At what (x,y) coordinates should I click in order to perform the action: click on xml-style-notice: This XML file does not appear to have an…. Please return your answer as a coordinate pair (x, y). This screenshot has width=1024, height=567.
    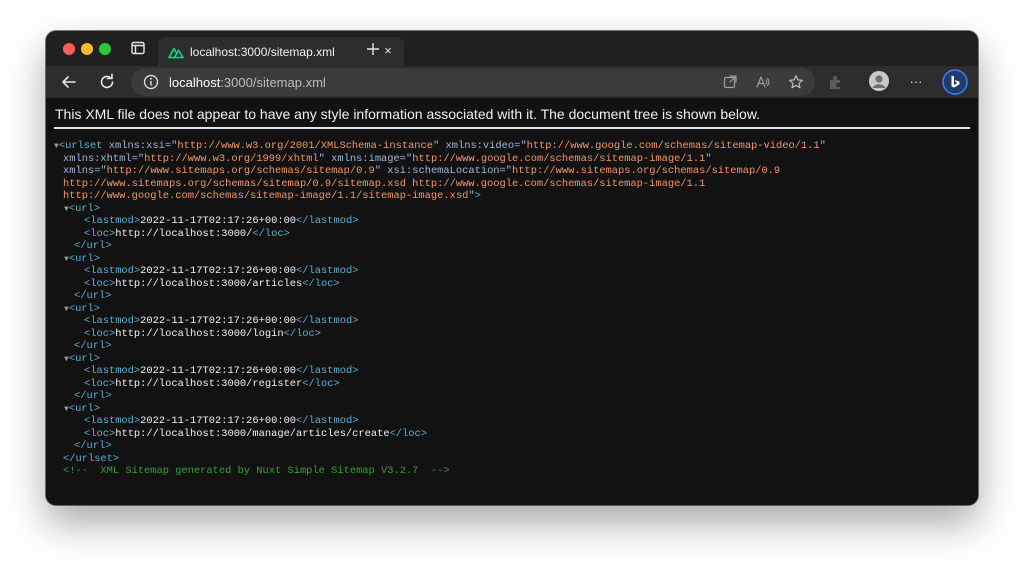
    Looking at the image, I should click on (408, 114).